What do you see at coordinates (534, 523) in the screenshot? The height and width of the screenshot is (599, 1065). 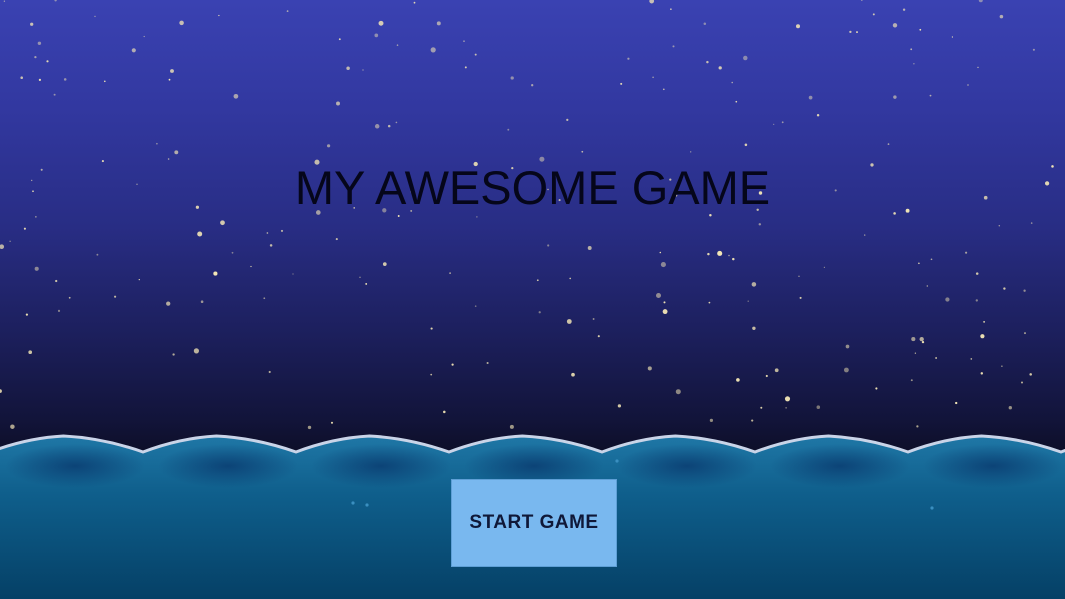 I see `start-game-button: START GAME` at bounding box center [534, 523].